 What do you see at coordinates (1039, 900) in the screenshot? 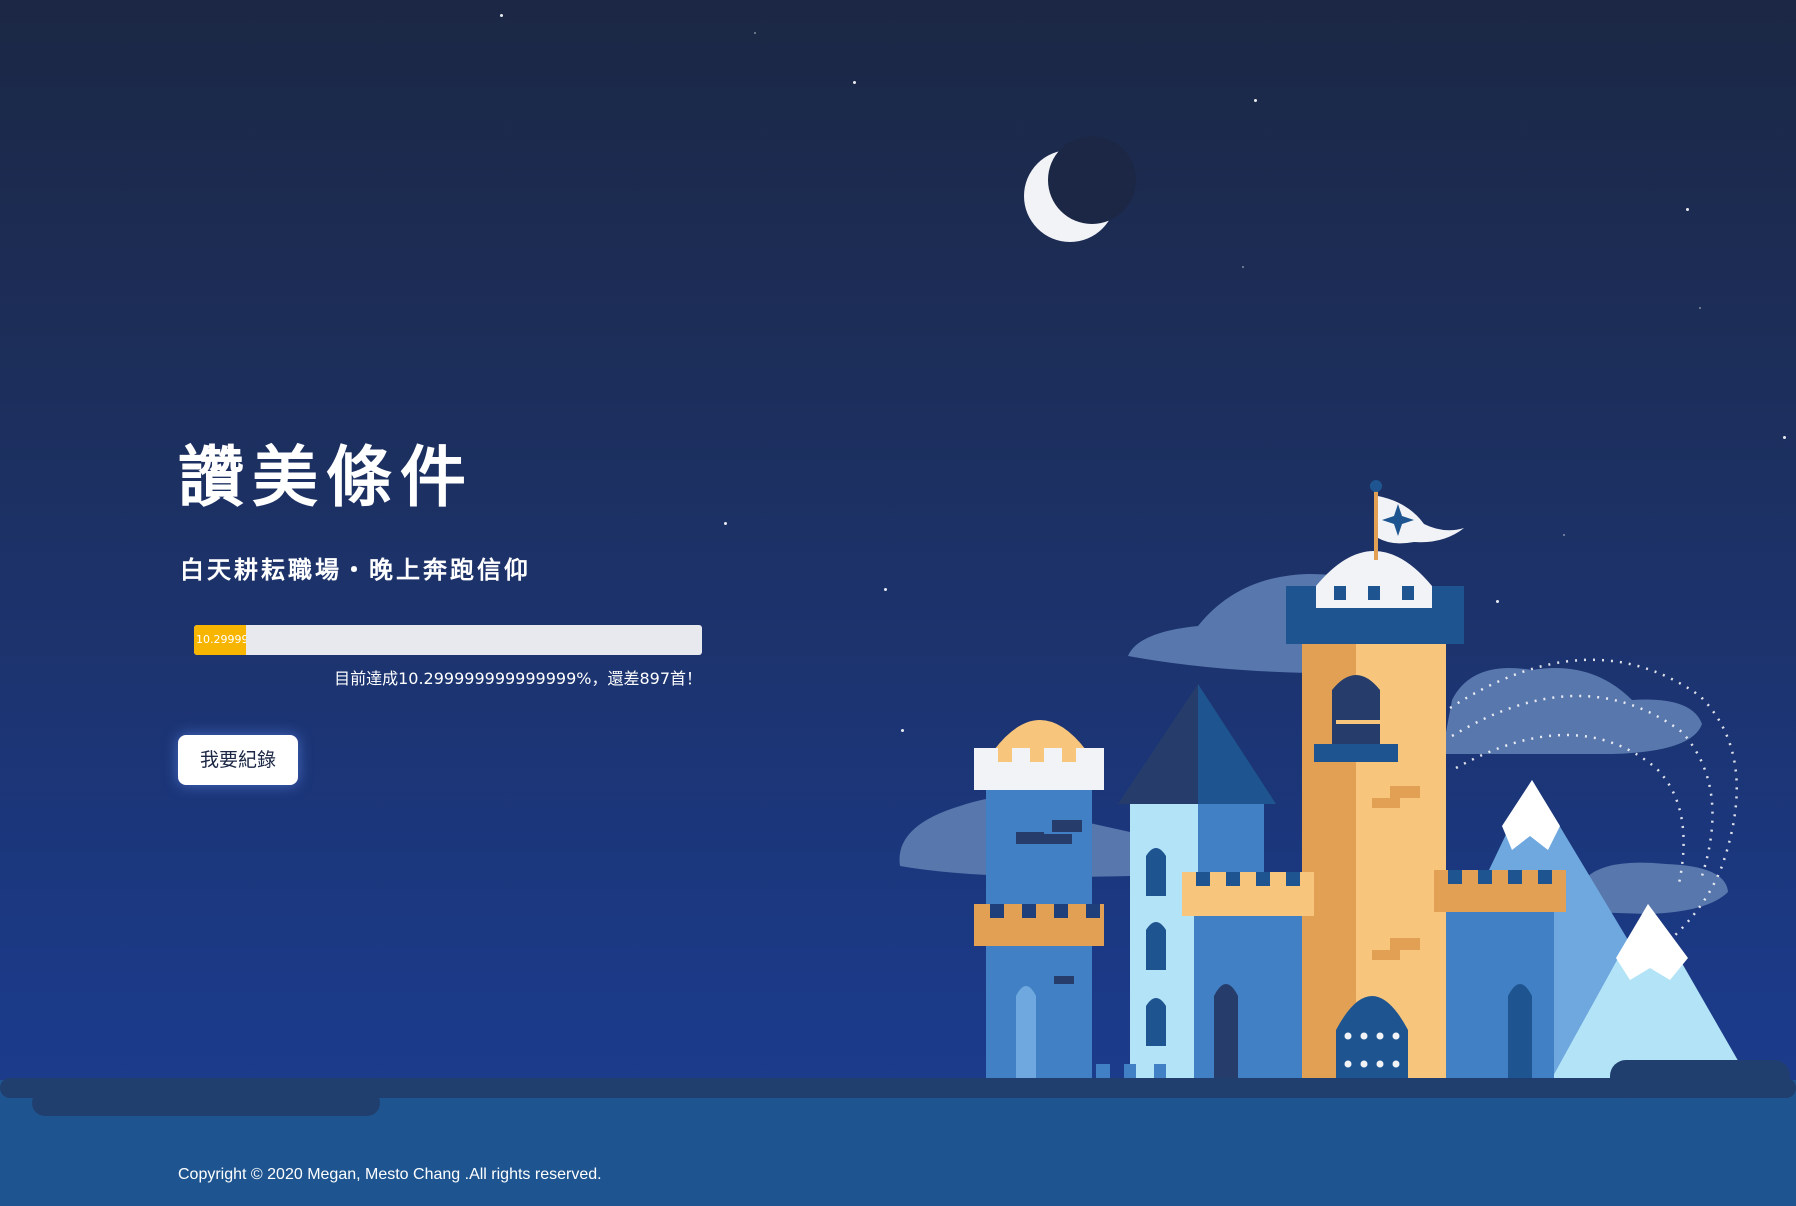
I see `left-tower` at bounding box center [1039, 900].